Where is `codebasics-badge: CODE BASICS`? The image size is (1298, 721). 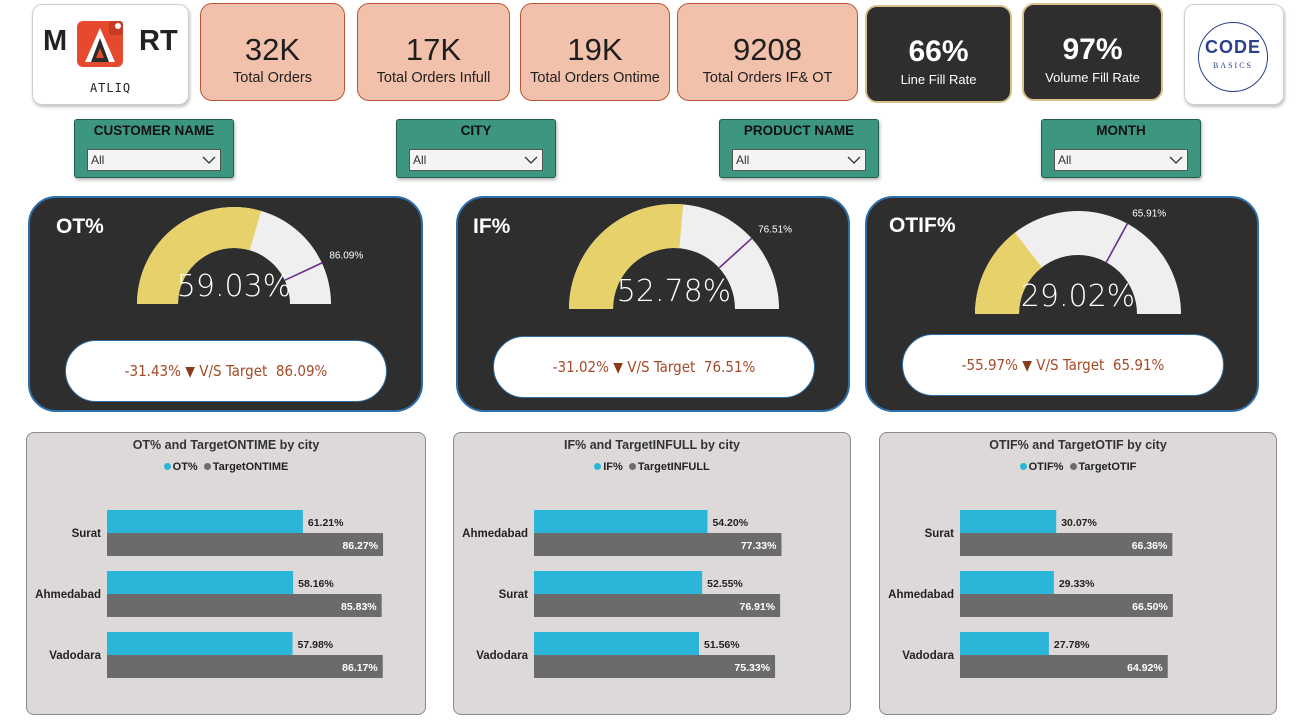
codebasics-badge: CODE BASICS is located at coordinates (1233, 57).